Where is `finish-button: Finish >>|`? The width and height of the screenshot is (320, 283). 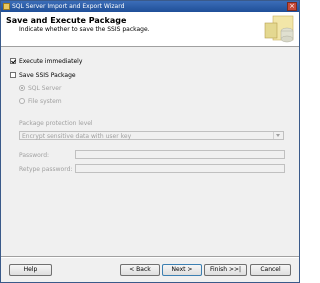 finish-button: Finish >>| is located at coordinates (225, 270).